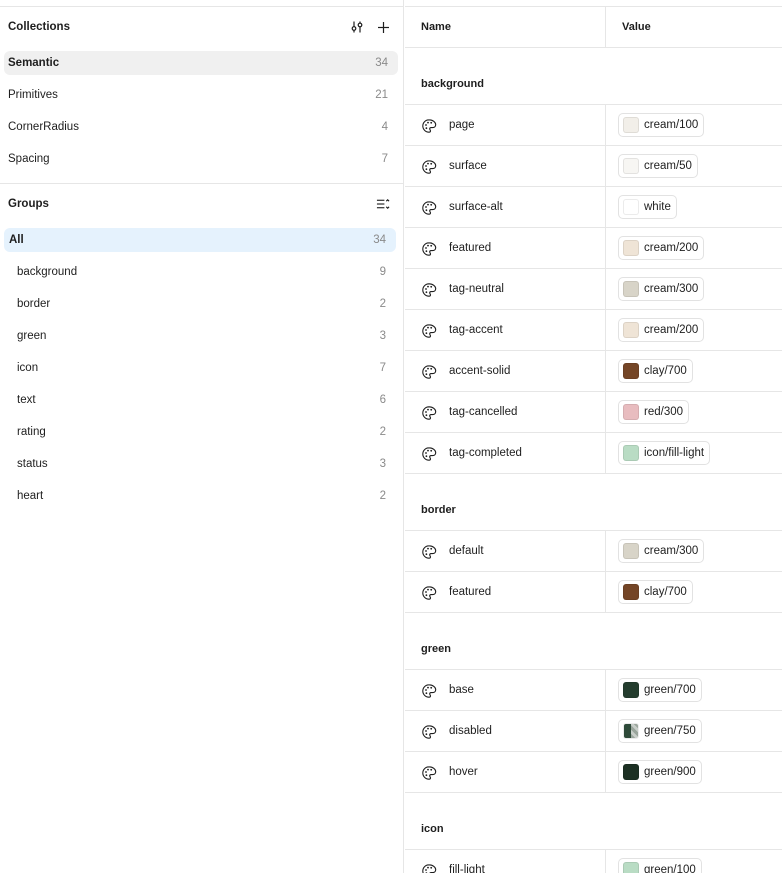 The height and width of the screenshot is (873, 782). Describe the element at coordinates (658, 166) in the screenshot. I see `variable-value-chip: cream/50` at that location.